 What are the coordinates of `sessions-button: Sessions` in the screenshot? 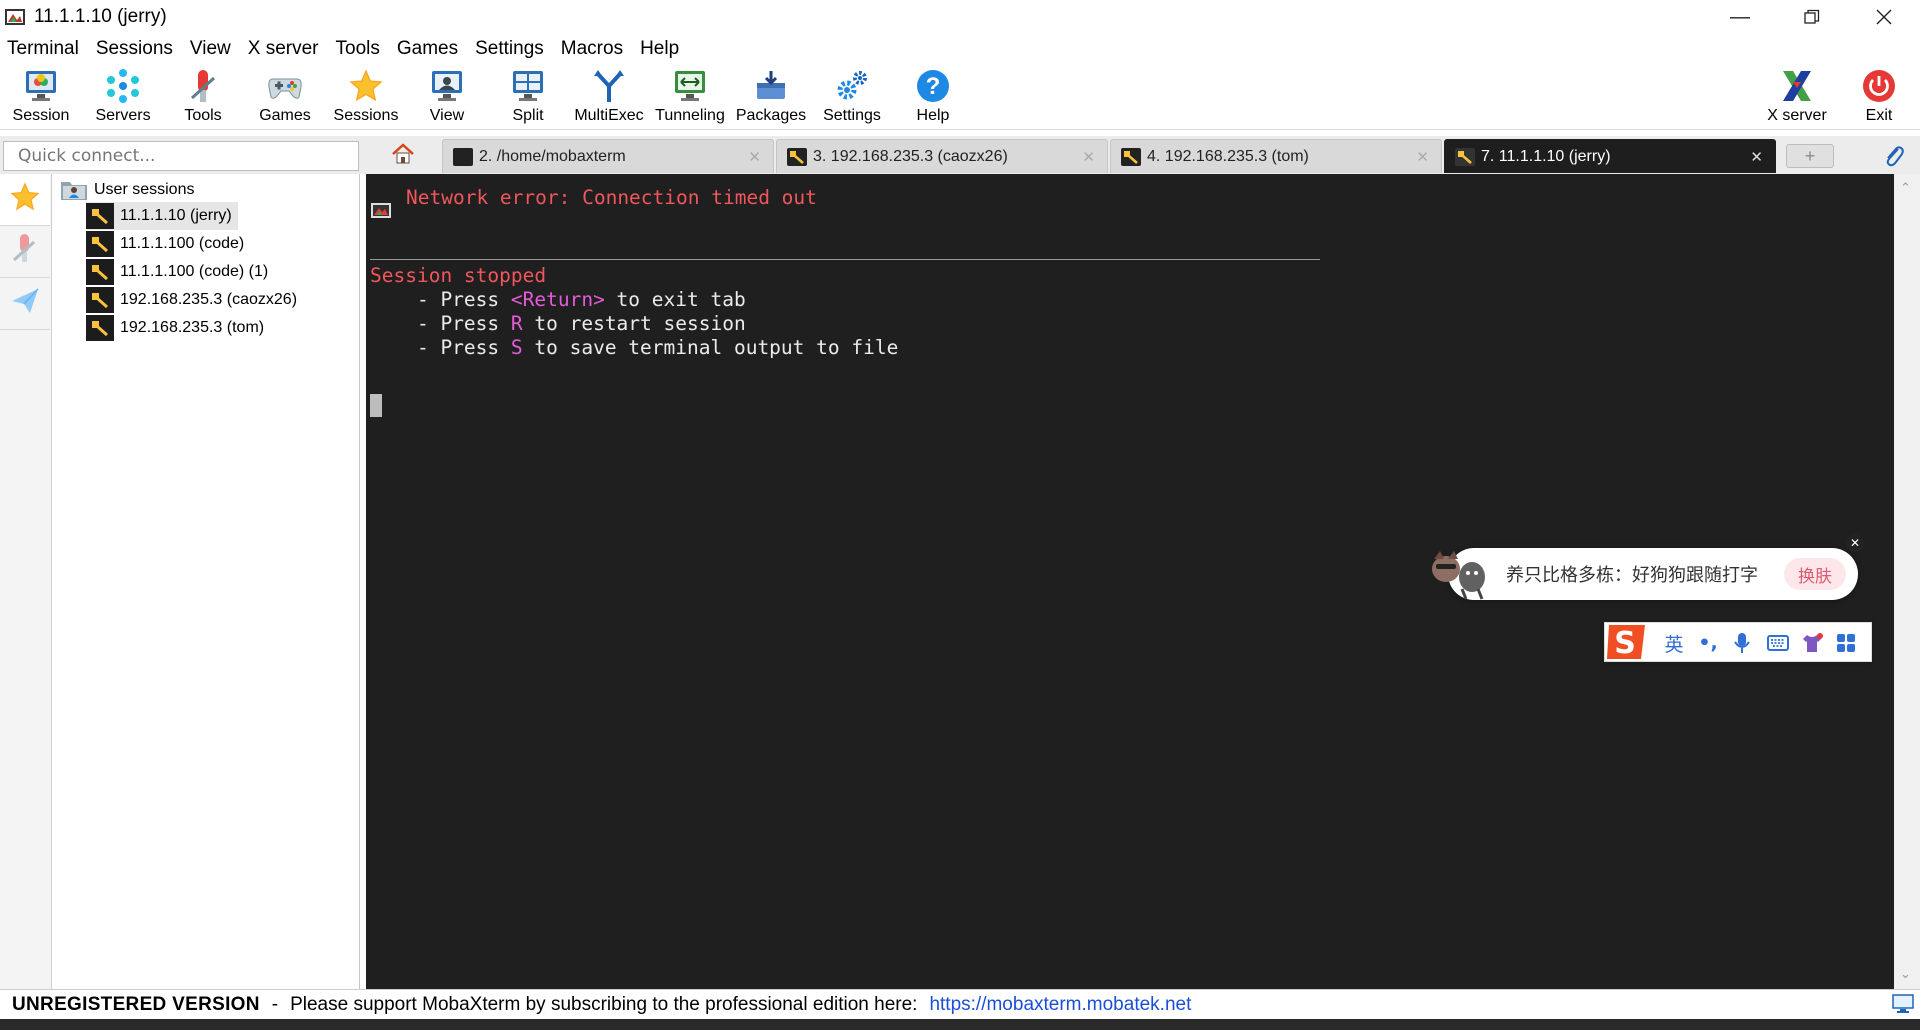 It's located at (366, 97).